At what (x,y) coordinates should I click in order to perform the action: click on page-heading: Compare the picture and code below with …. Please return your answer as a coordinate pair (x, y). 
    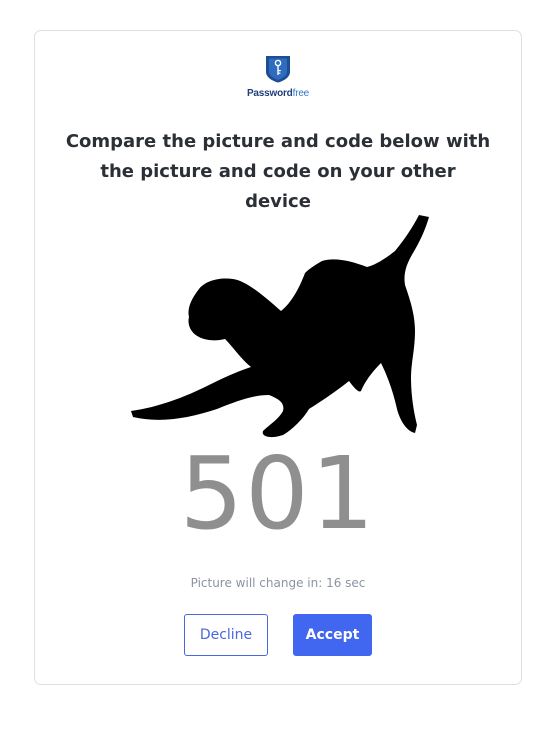
    Looking at the image, I should click on (278, 171).